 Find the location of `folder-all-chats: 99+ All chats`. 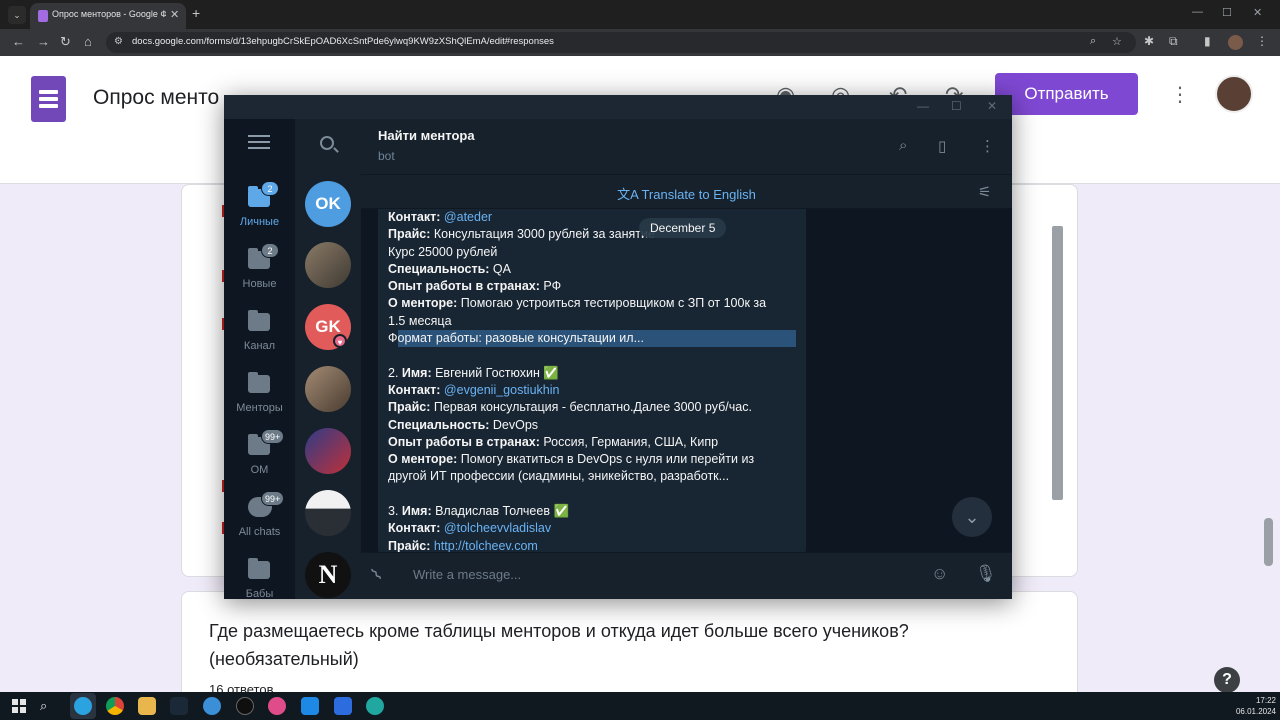

folder-all-chats: 99+ All chats is located at coordinates (259, 522).